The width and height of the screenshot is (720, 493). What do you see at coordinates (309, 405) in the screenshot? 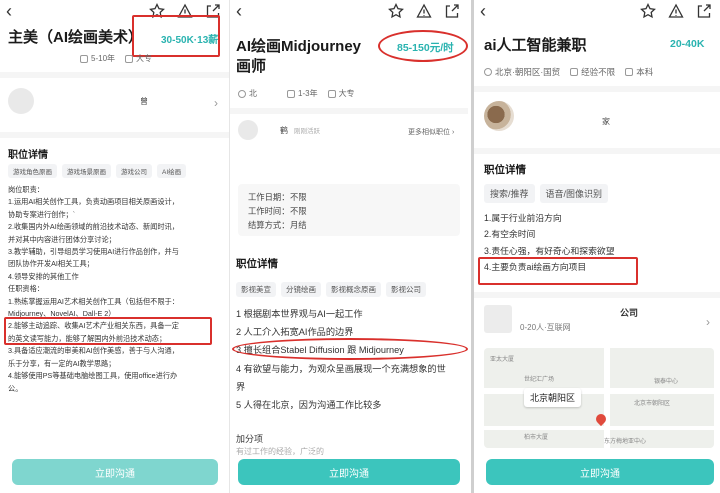
I see `desc-line: 5 人得在北京，因为沟通工作比较多` at bounding box center [309, 405].